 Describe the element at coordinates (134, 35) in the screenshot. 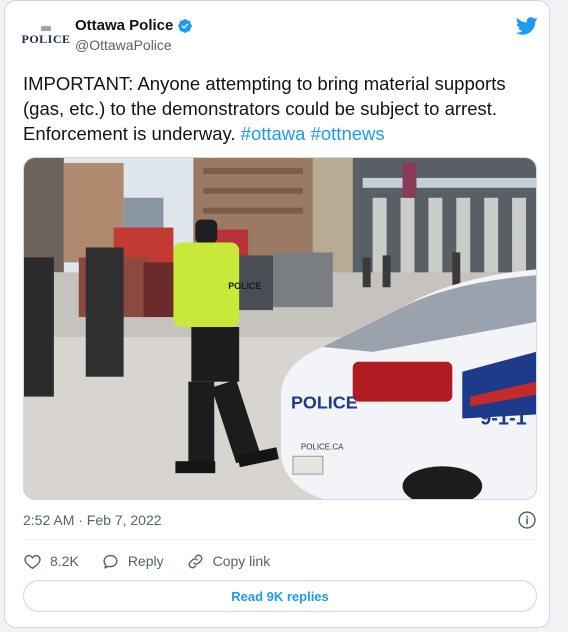

I see `author-block: Ottawa Police @OttawaPolice` at that location.